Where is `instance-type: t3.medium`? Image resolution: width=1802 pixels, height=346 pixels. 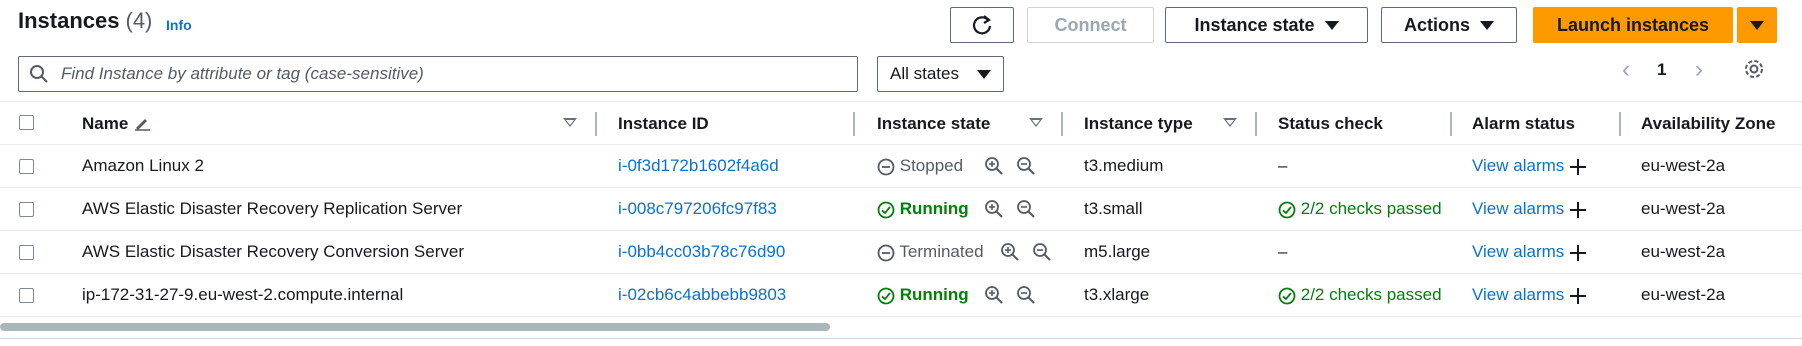
instance-type: t3.medium is located at coordinates (1124, 165).